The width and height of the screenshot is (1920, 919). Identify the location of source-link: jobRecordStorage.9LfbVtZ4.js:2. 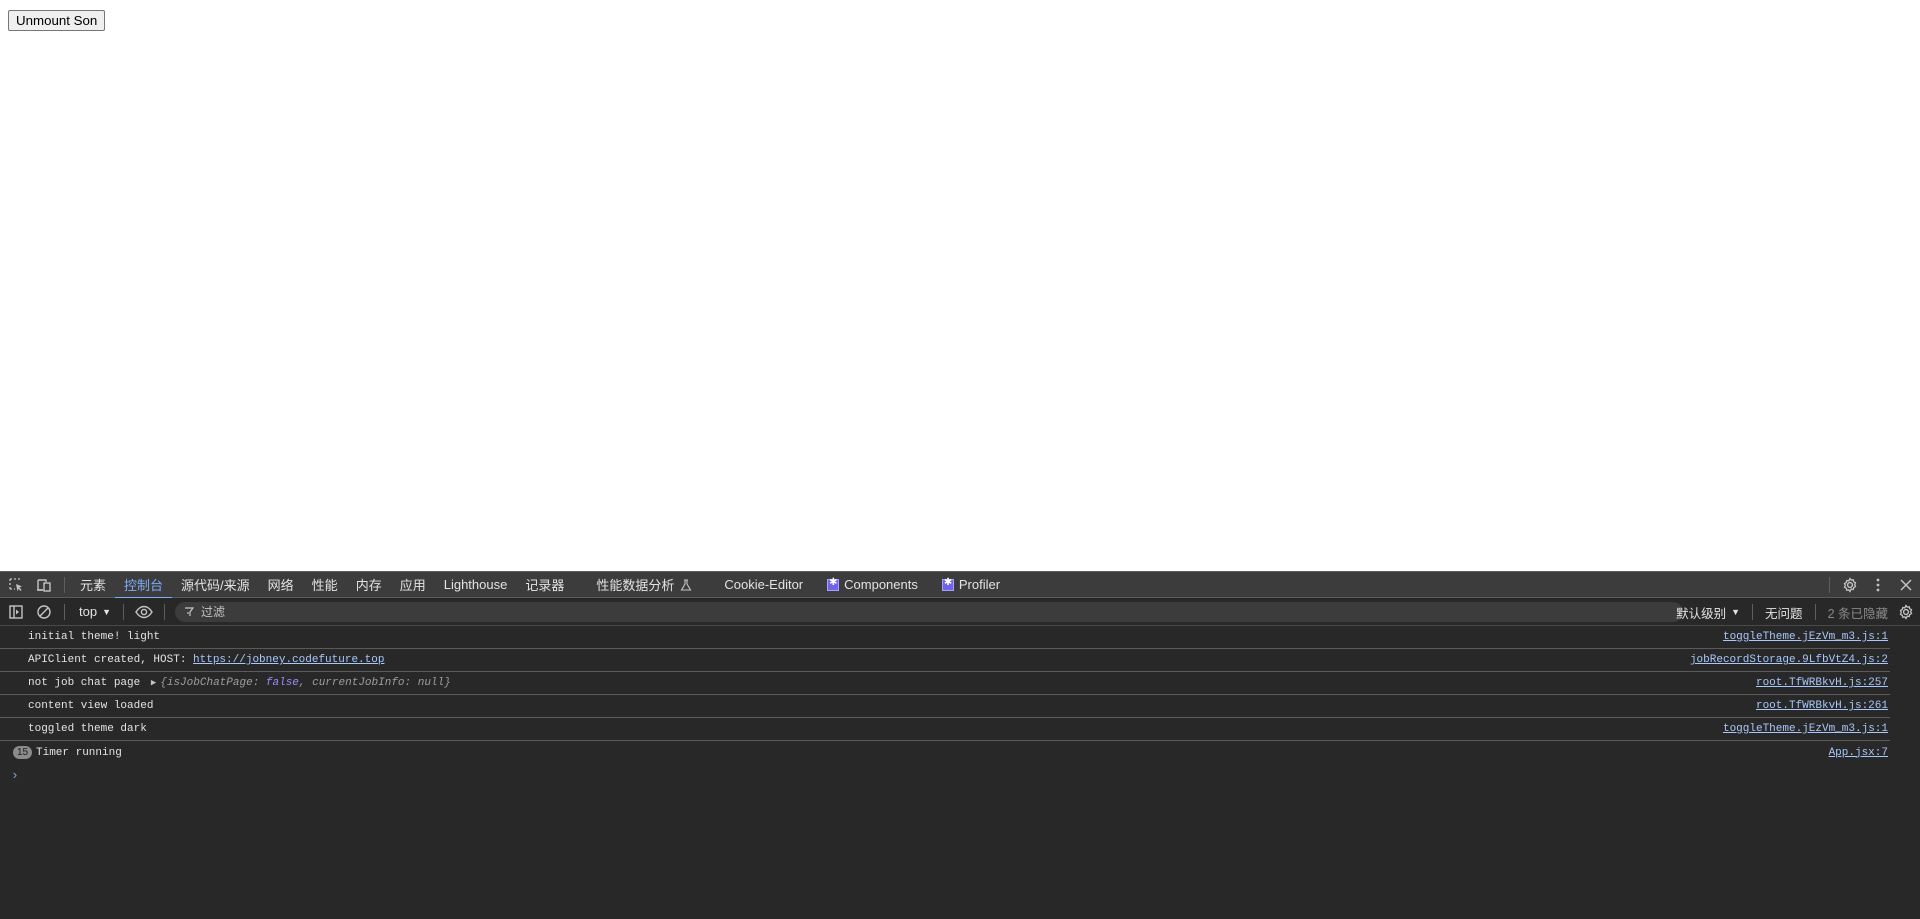
(1790, 660).